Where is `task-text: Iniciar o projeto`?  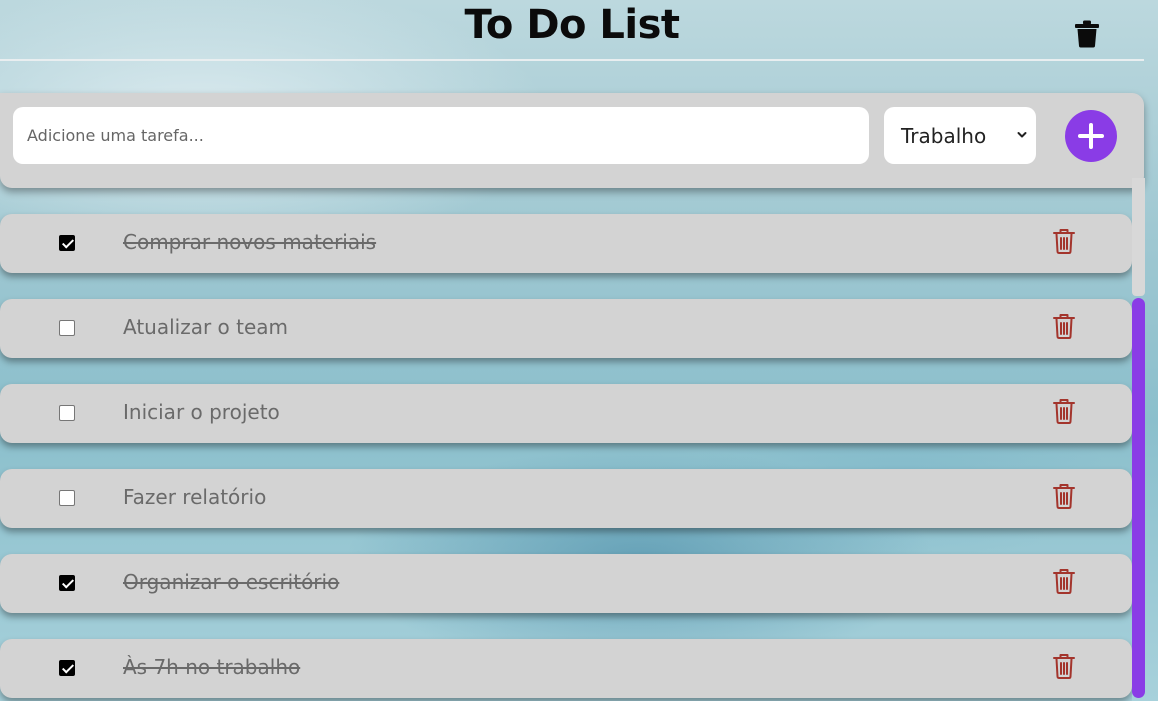 task-text: Iniciar o projeto is located at coordinates (201, 412).